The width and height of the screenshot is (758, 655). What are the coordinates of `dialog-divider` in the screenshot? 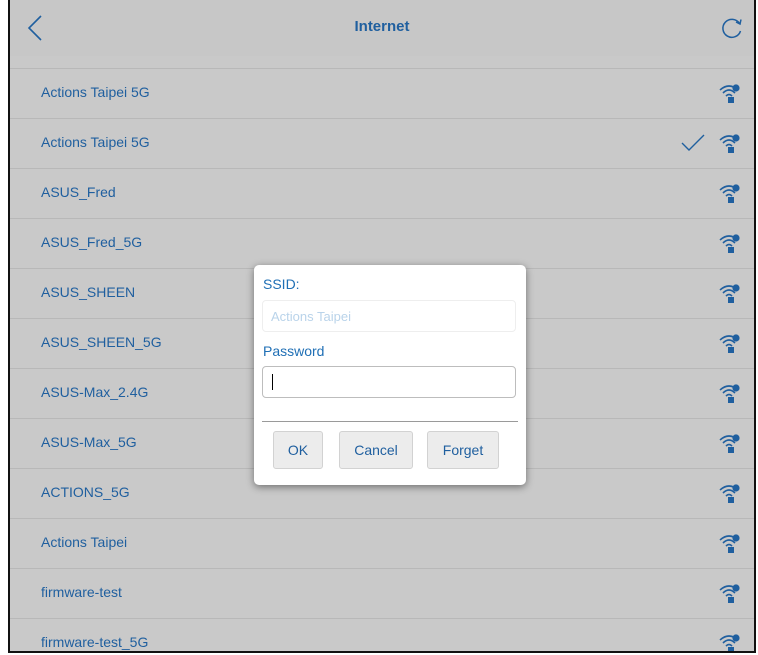 It's located at (390, 421).